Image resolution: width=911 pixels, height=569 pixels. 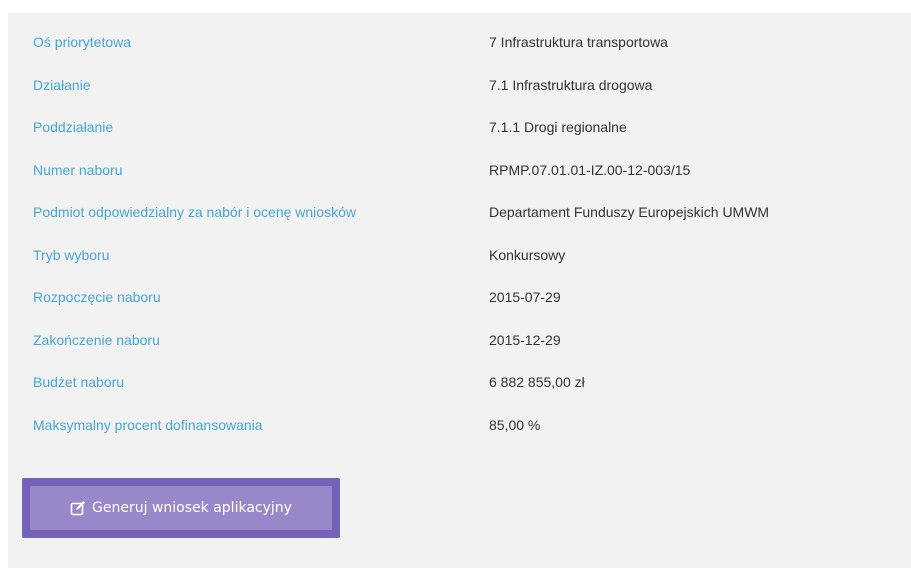 What do you see at coordinates (459, 301) in the screenshot?
I see `detail-row-start-date: Rozpoczęcie naboru 2015-07-29` at bounding box center [459, 301].